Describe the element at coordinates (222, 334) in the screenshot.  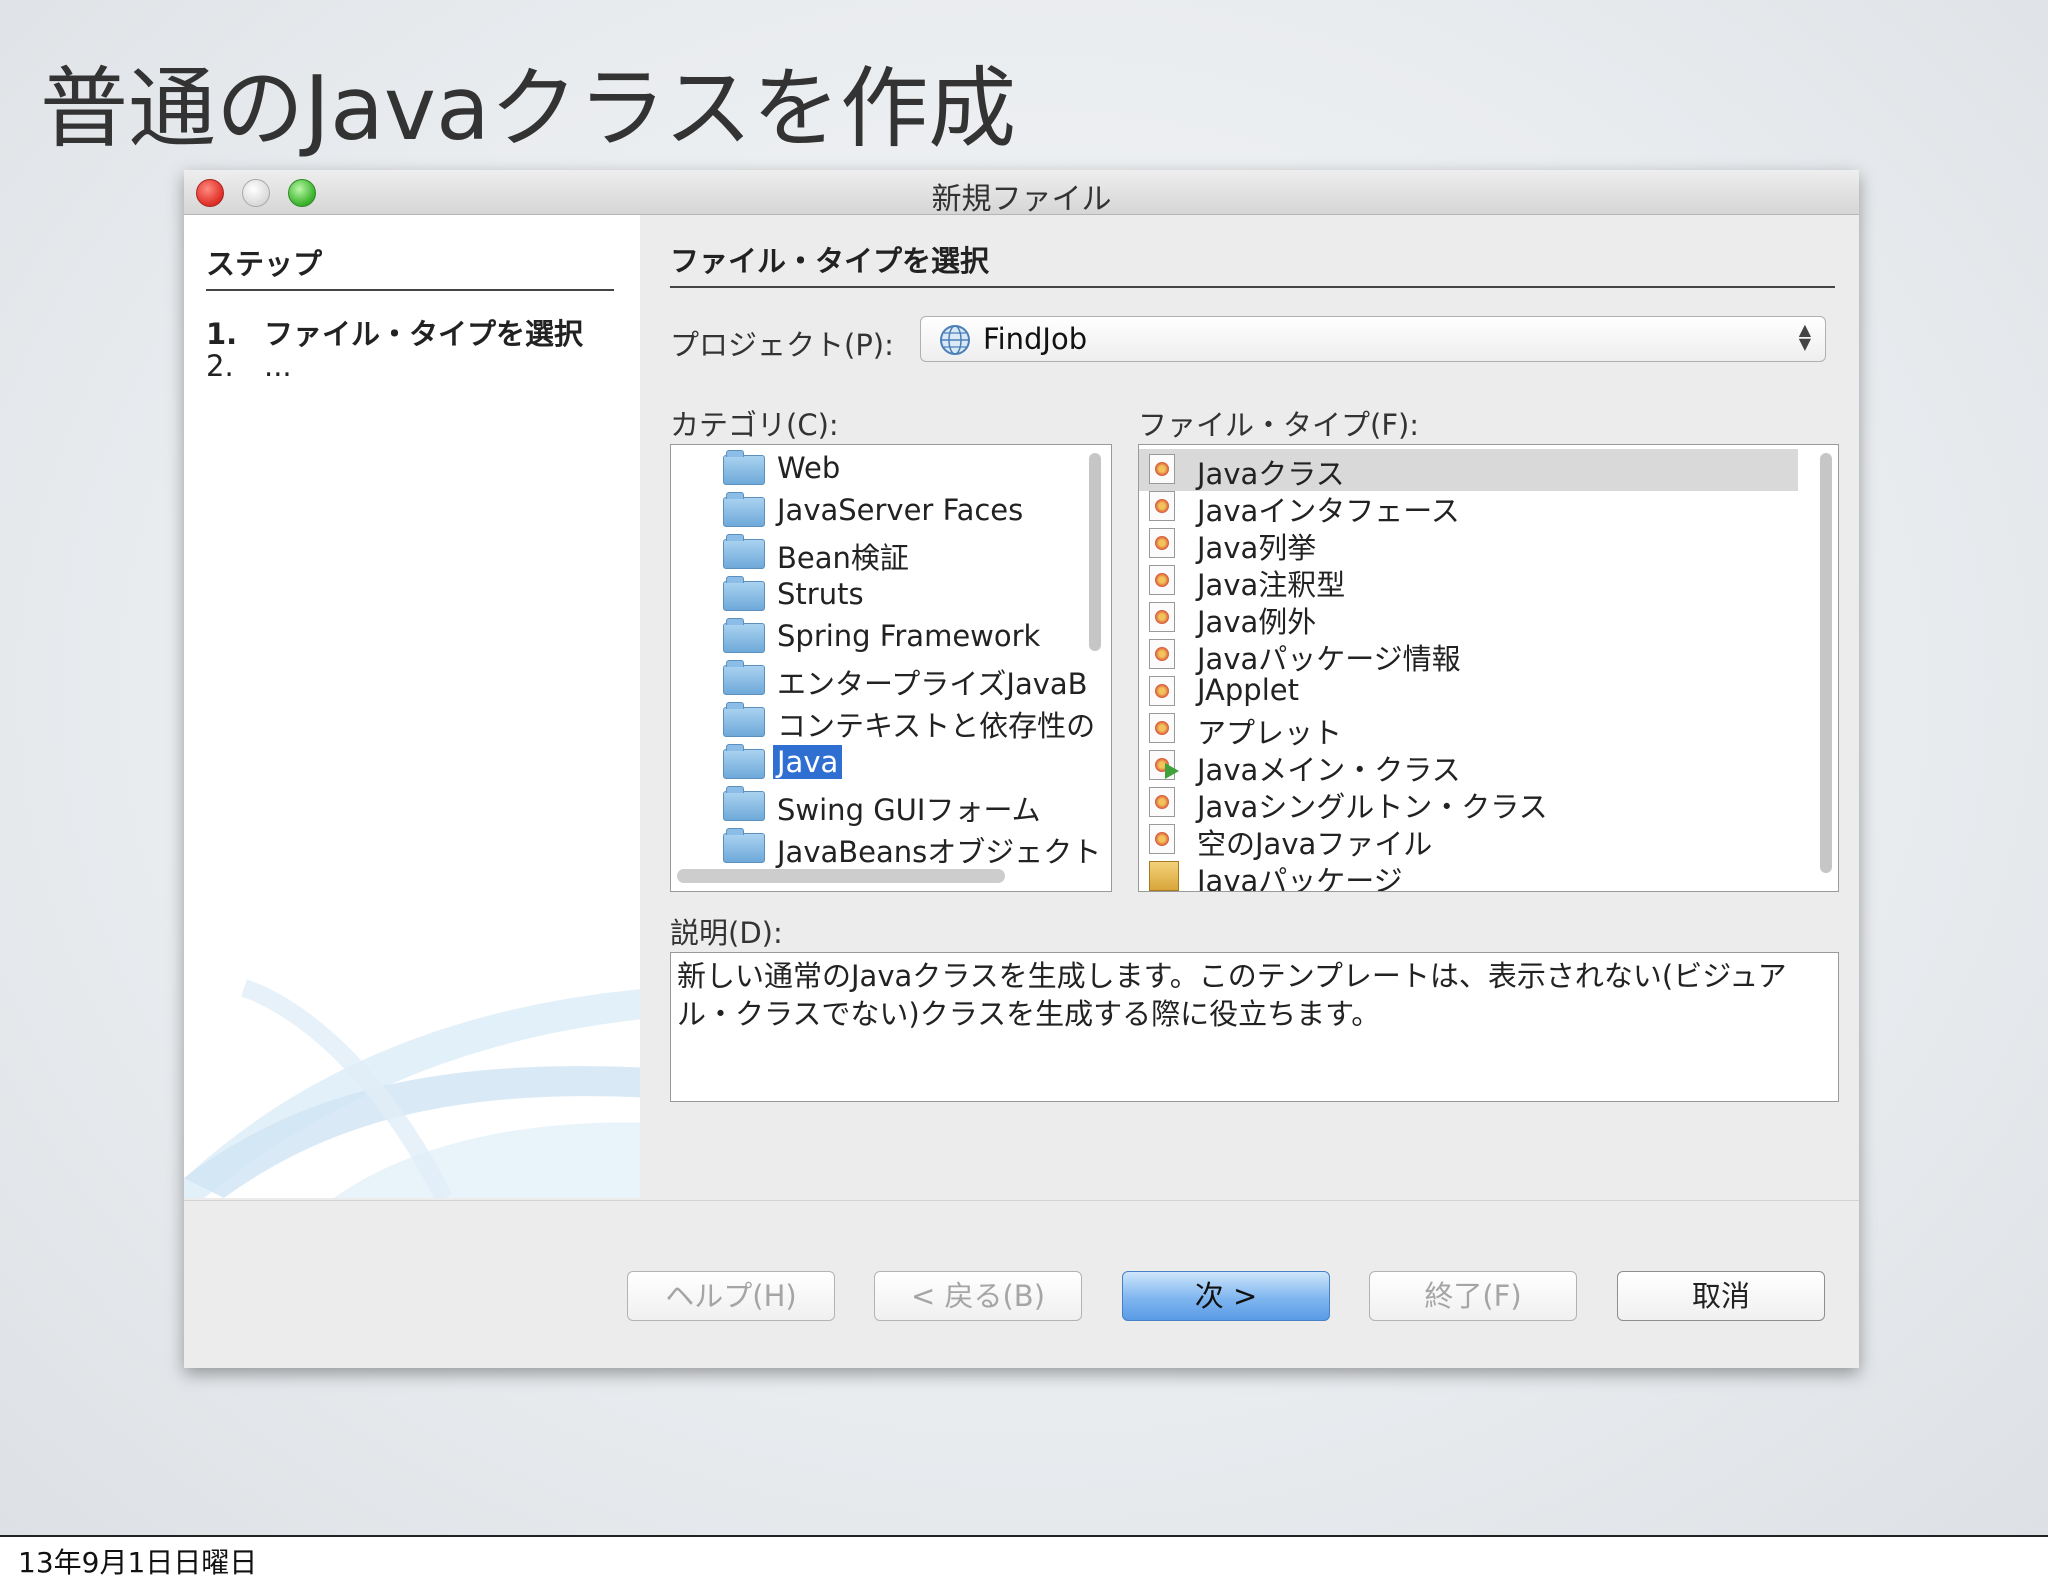
I see `step-number: 1.` at that location.